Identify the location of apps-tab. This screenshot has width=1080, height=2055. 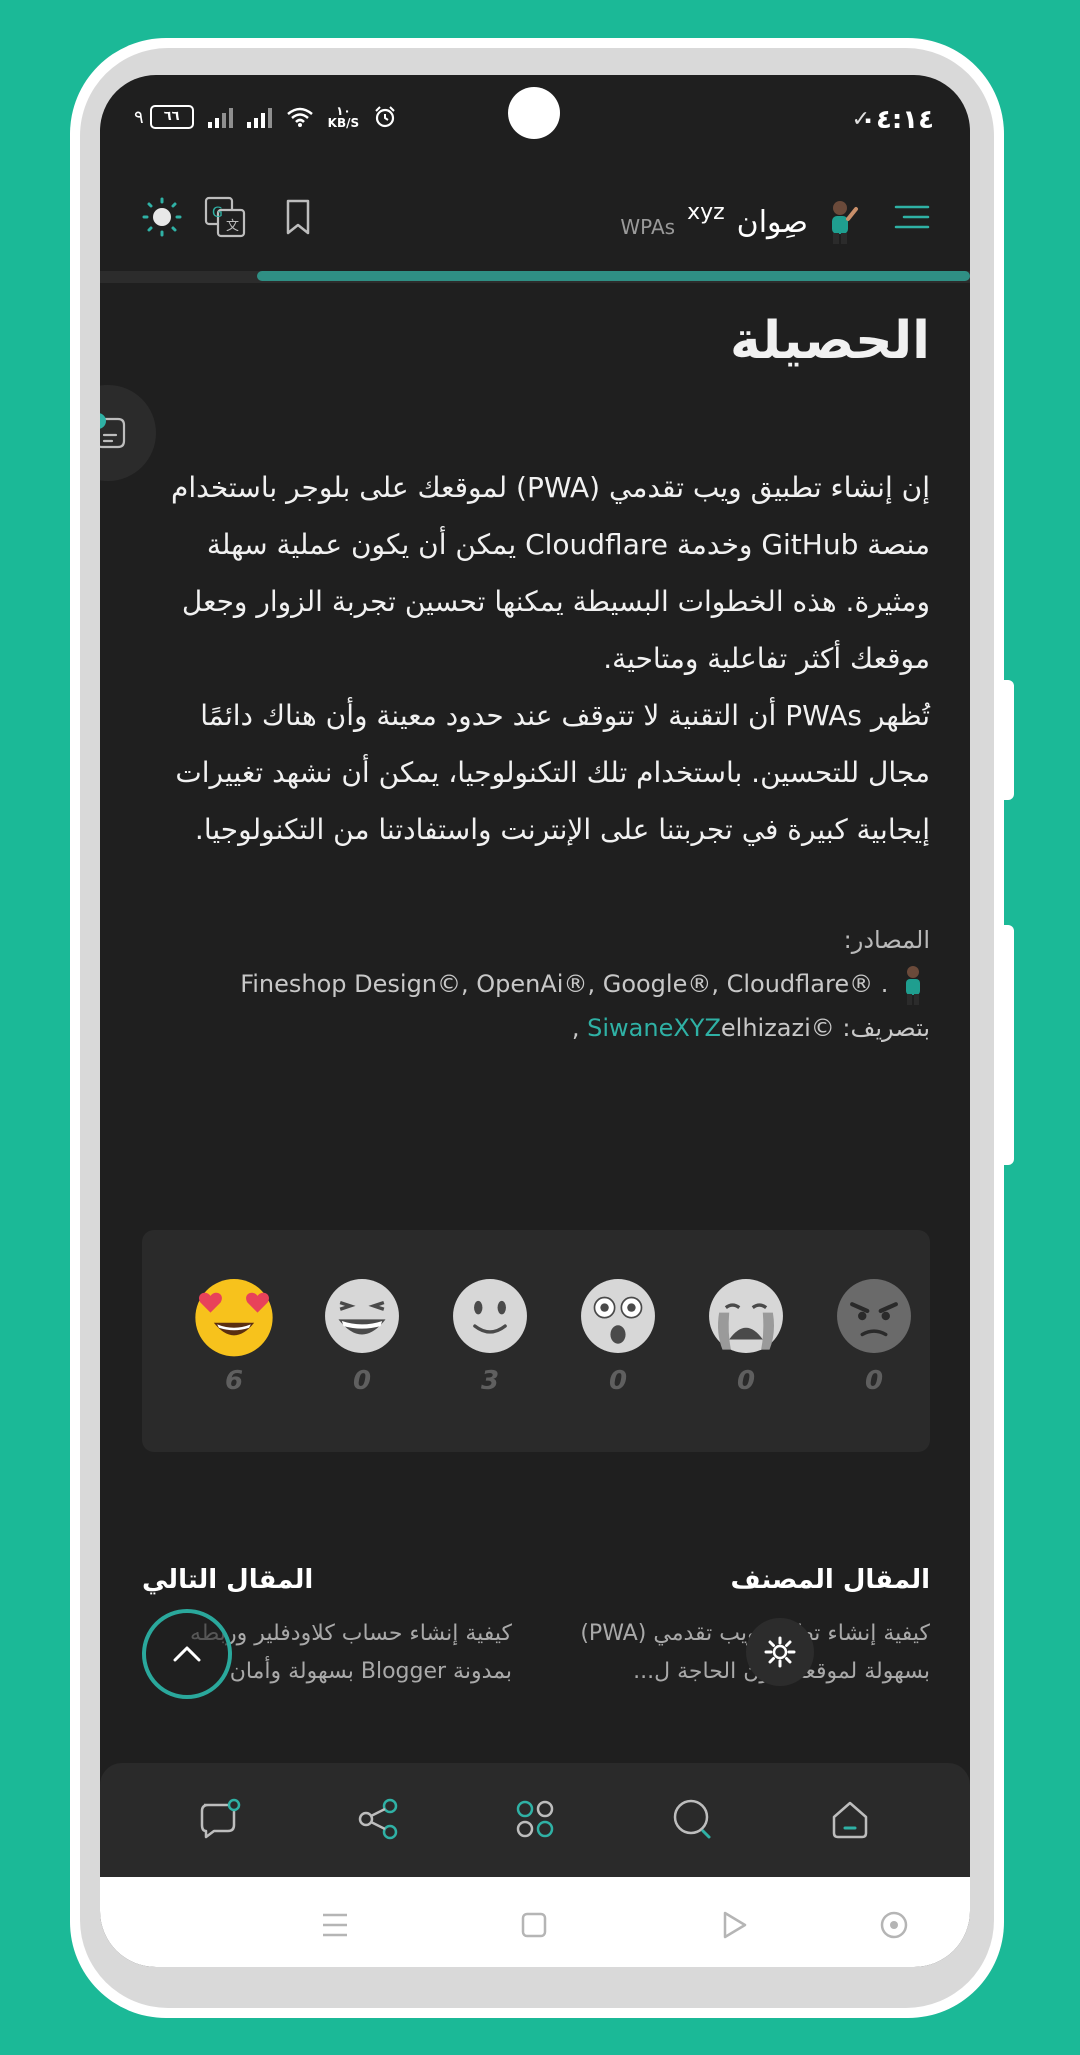
(535, 1819).